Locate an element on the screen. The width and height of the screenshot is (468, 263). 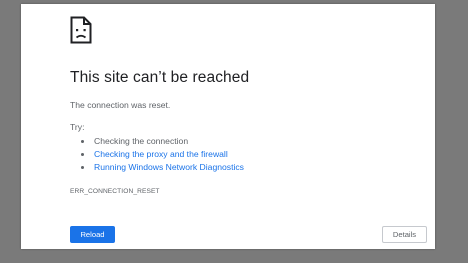
suggestion-item: Checking the proxy and the firewall is located at coordinates (161, 154).